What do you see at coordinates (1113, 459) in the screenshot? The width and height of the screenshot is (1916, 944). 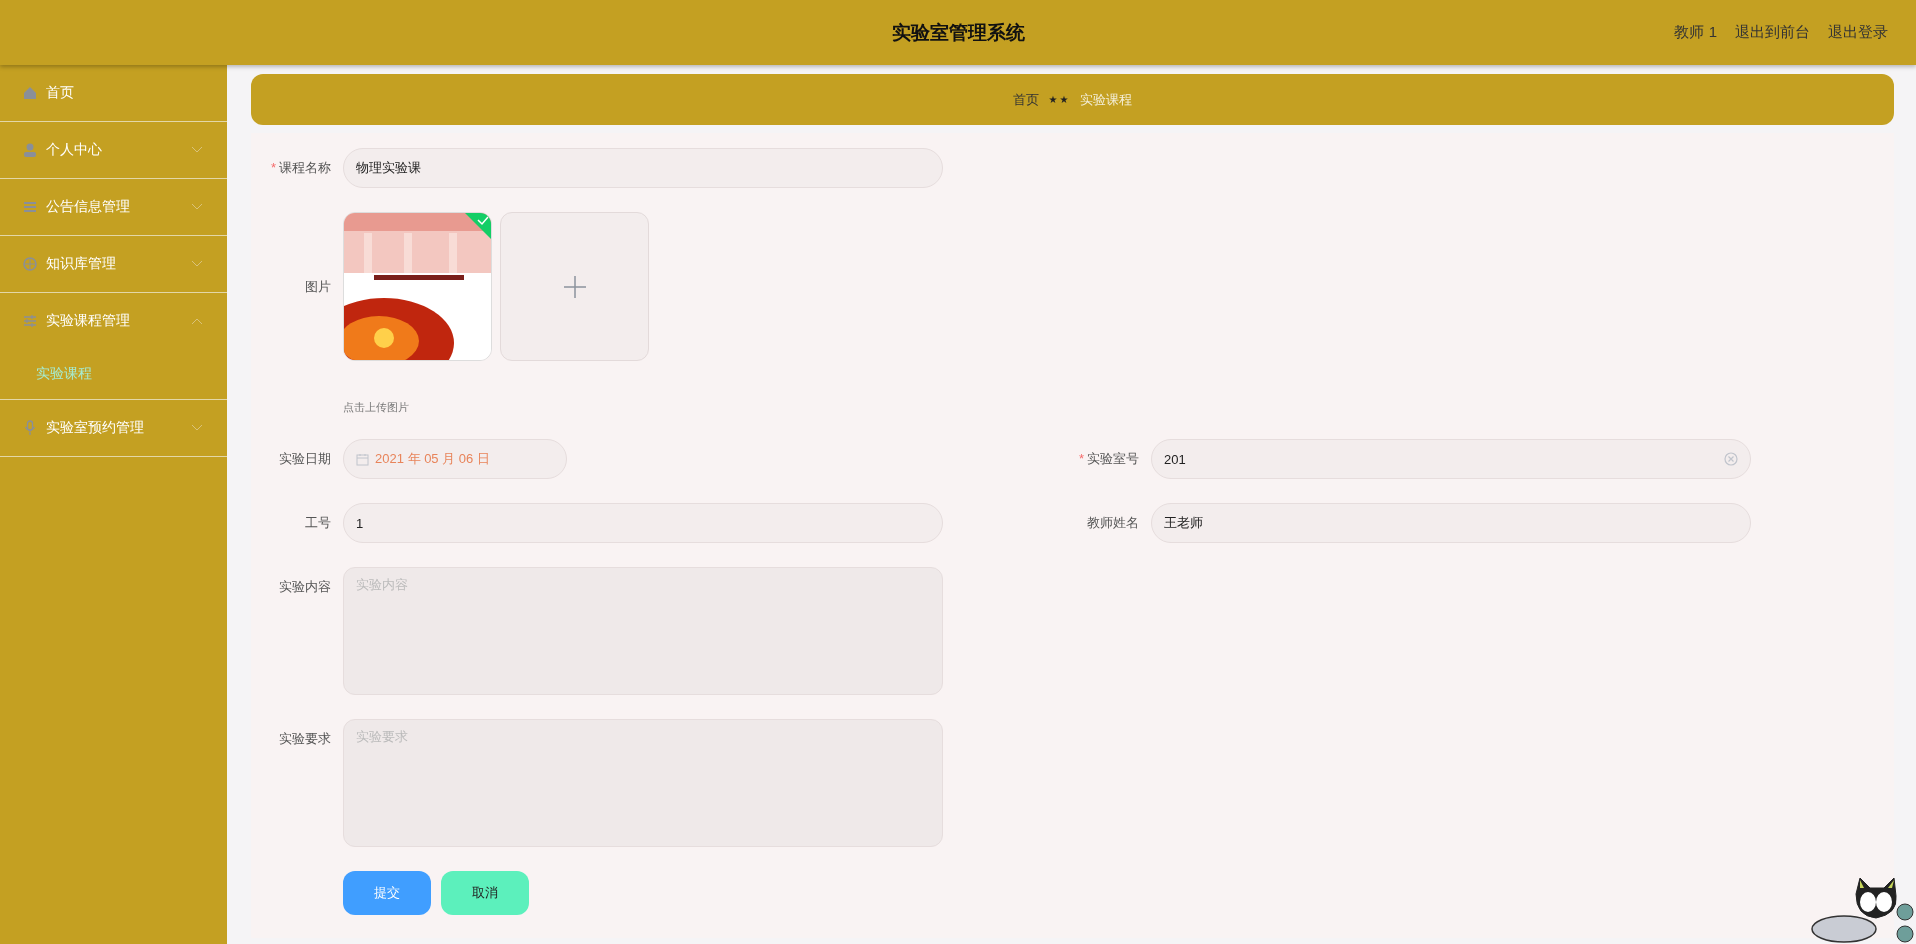 I see `field-label: 实验室号` at bounding box center [1113, 459].